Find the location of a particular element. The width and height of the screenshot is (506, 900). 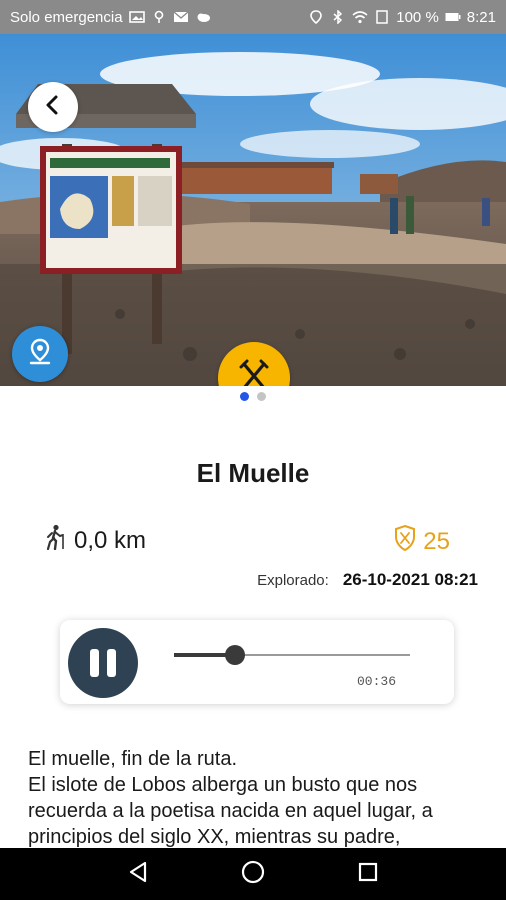

pause-icon is located at coordinates (103, 663).